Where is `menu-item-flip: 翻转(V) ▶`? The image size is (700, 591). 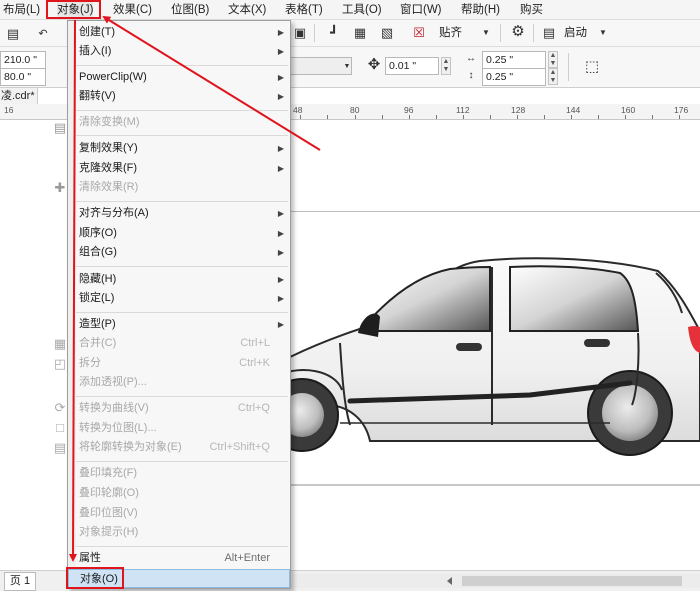 menu-item-flip: 翻转(V) ▶ is located at coordinates (179, 96).